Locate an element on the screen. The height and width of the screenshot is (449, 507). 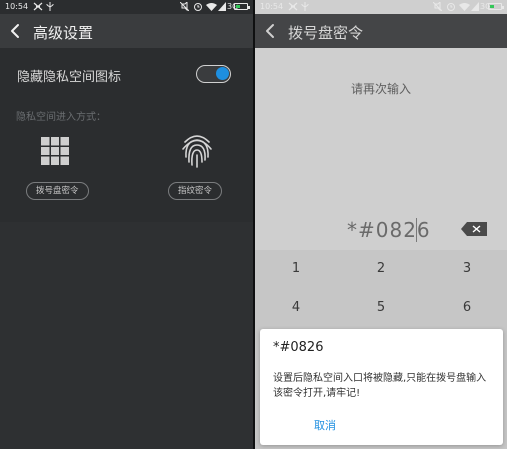
text-cursor is located at coordinates (416, 230).